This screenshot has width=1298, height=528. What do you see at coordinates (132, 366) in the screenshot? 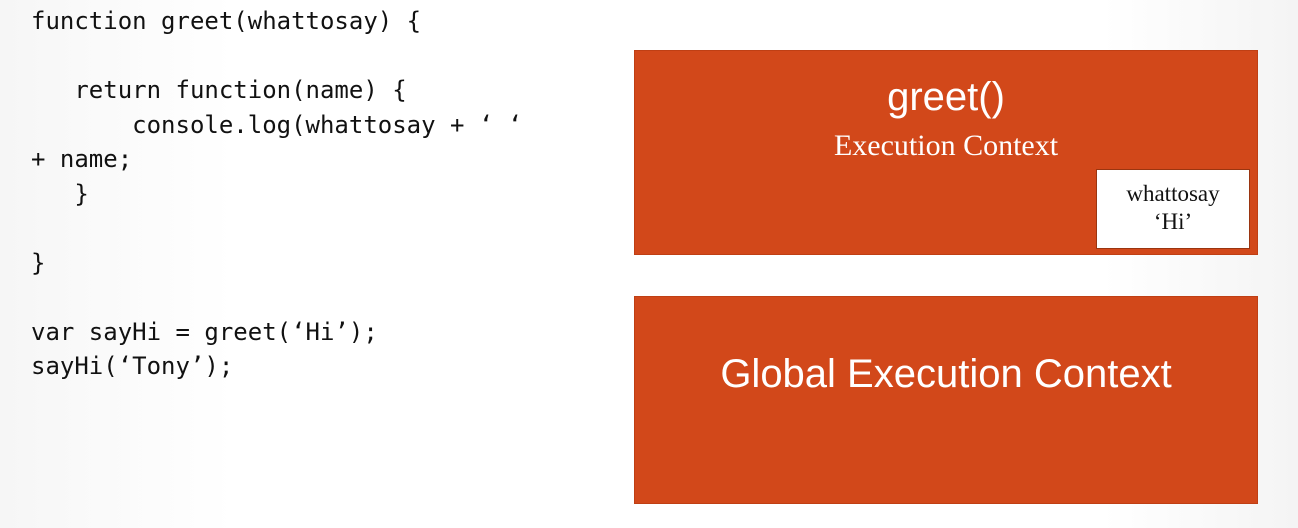
I see `code-line: sayHi(‘Tony’);` at bounding box center [132, 366].